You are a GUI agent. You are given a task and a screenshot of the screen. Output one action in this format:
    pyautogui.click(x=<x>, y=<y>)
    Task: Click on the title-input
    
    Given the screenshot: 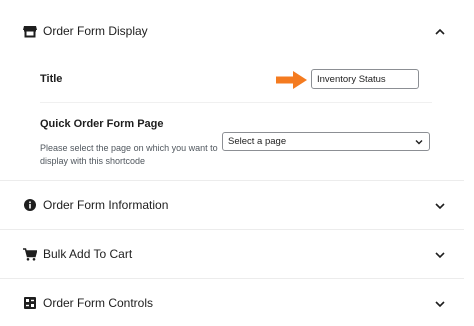 What is the action you would take?
    pyautogui.click(x=365, y=79)
    